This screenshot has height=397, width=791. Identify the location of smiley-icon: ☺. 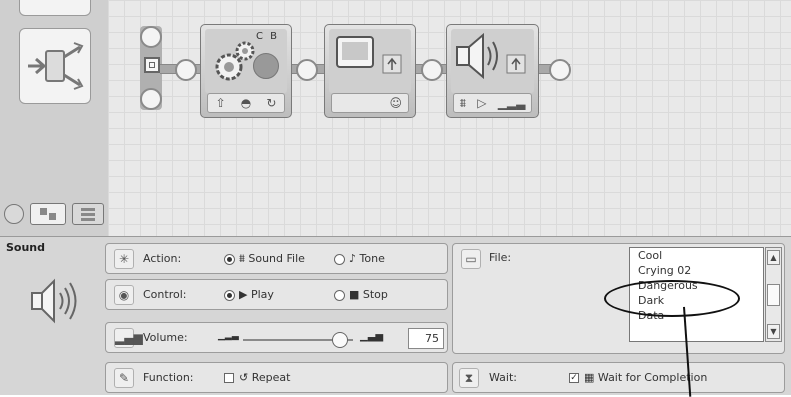
(395, 103).